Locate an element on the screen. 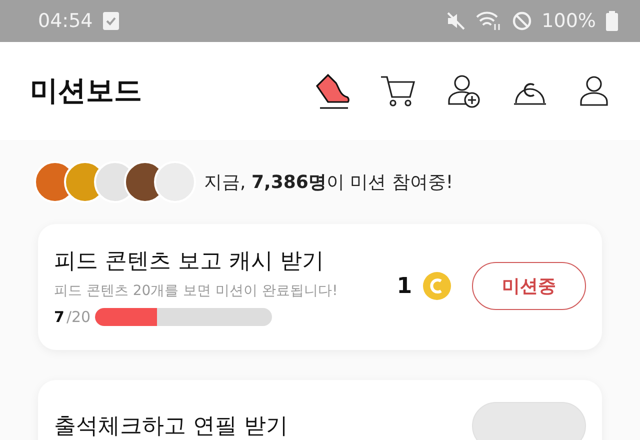 The height and width of the screenshot is (440, 640). mission-title: 출석체크하고 연필 받기 is located at coordinates (171, 426).